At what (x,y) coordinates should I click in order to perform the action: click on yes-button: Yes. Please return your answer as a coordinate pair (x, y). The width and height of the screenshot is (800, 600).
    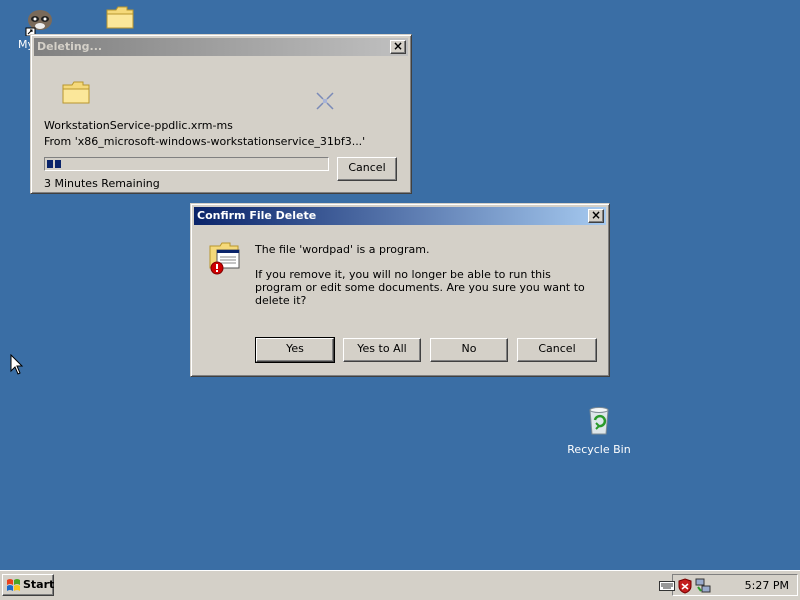
    Looking at the image, I should click on (295, 350).